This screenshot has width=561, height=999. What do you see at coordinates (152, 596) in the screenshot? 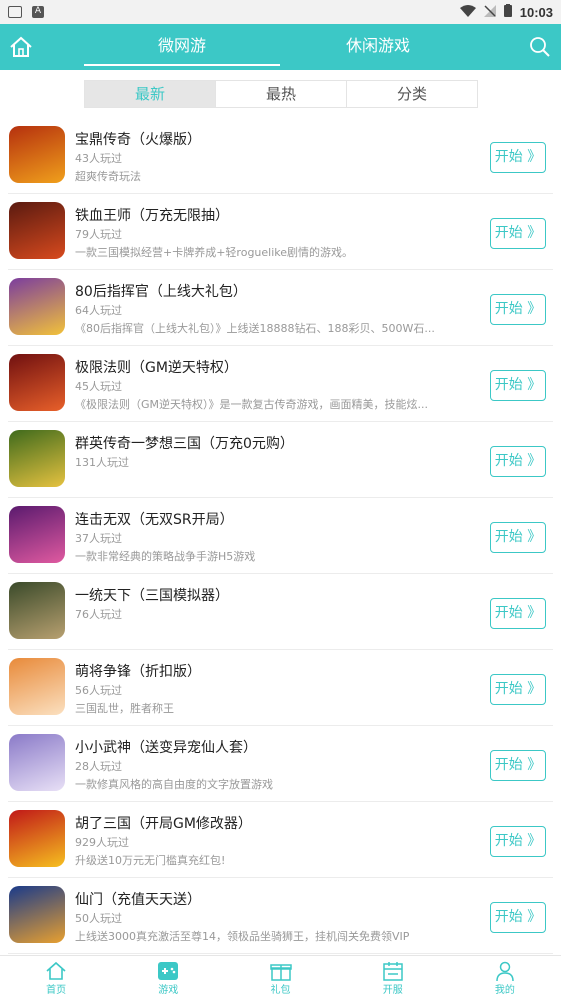
I see `game-name: 一统天下（三国模拟器）` at bounding box center [152, 596].